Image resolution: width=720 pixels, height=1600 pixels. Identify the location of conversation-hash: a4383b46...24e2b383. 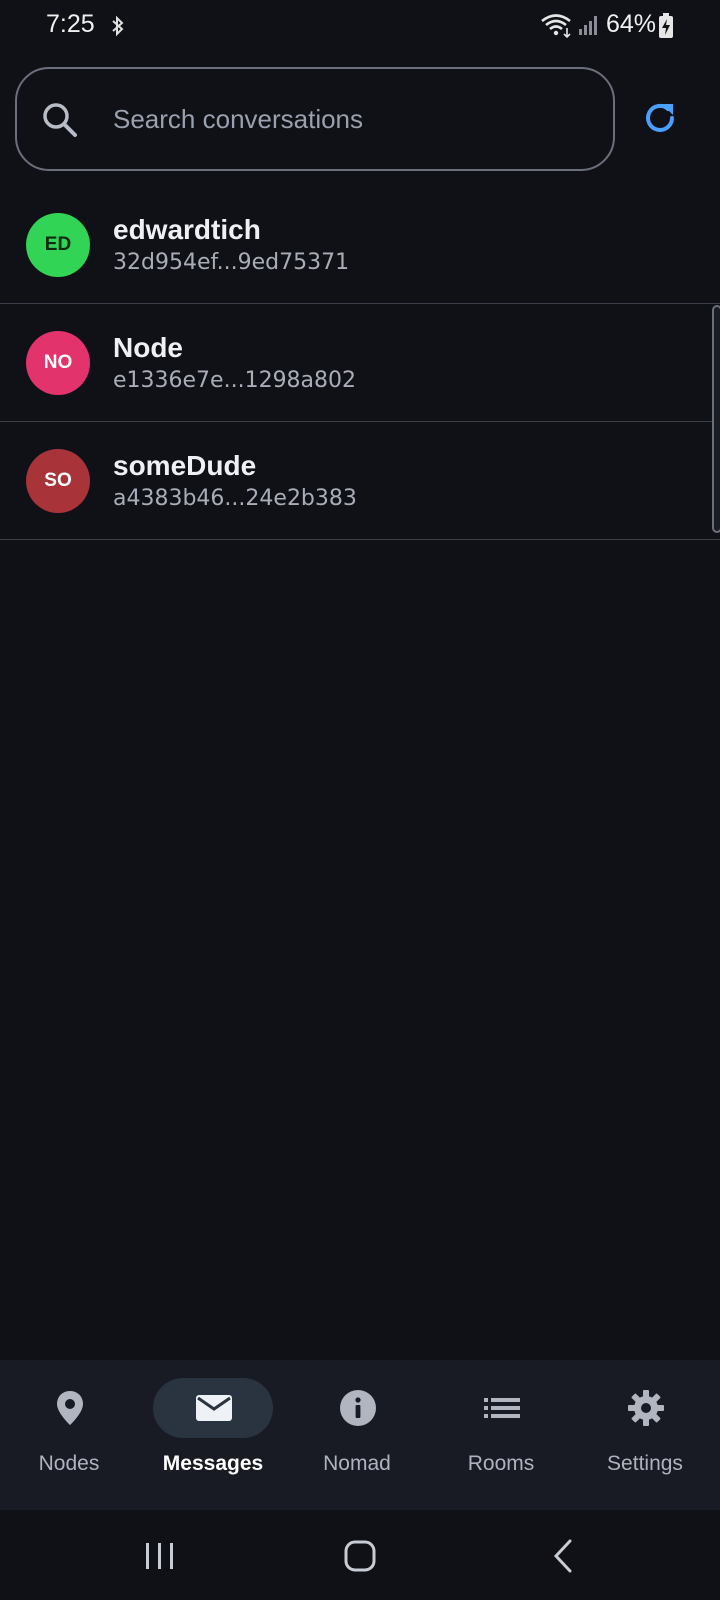
(235, 498).